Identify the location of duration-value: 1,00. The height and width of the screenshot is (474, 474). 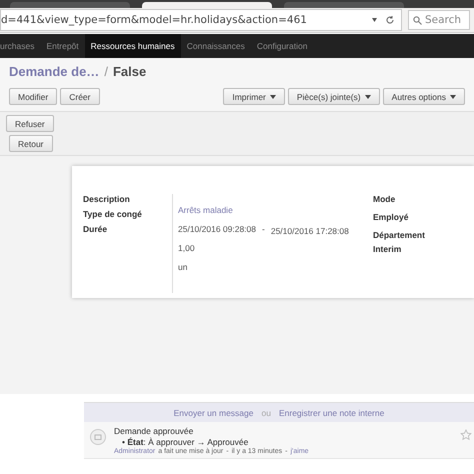
(187, 248).